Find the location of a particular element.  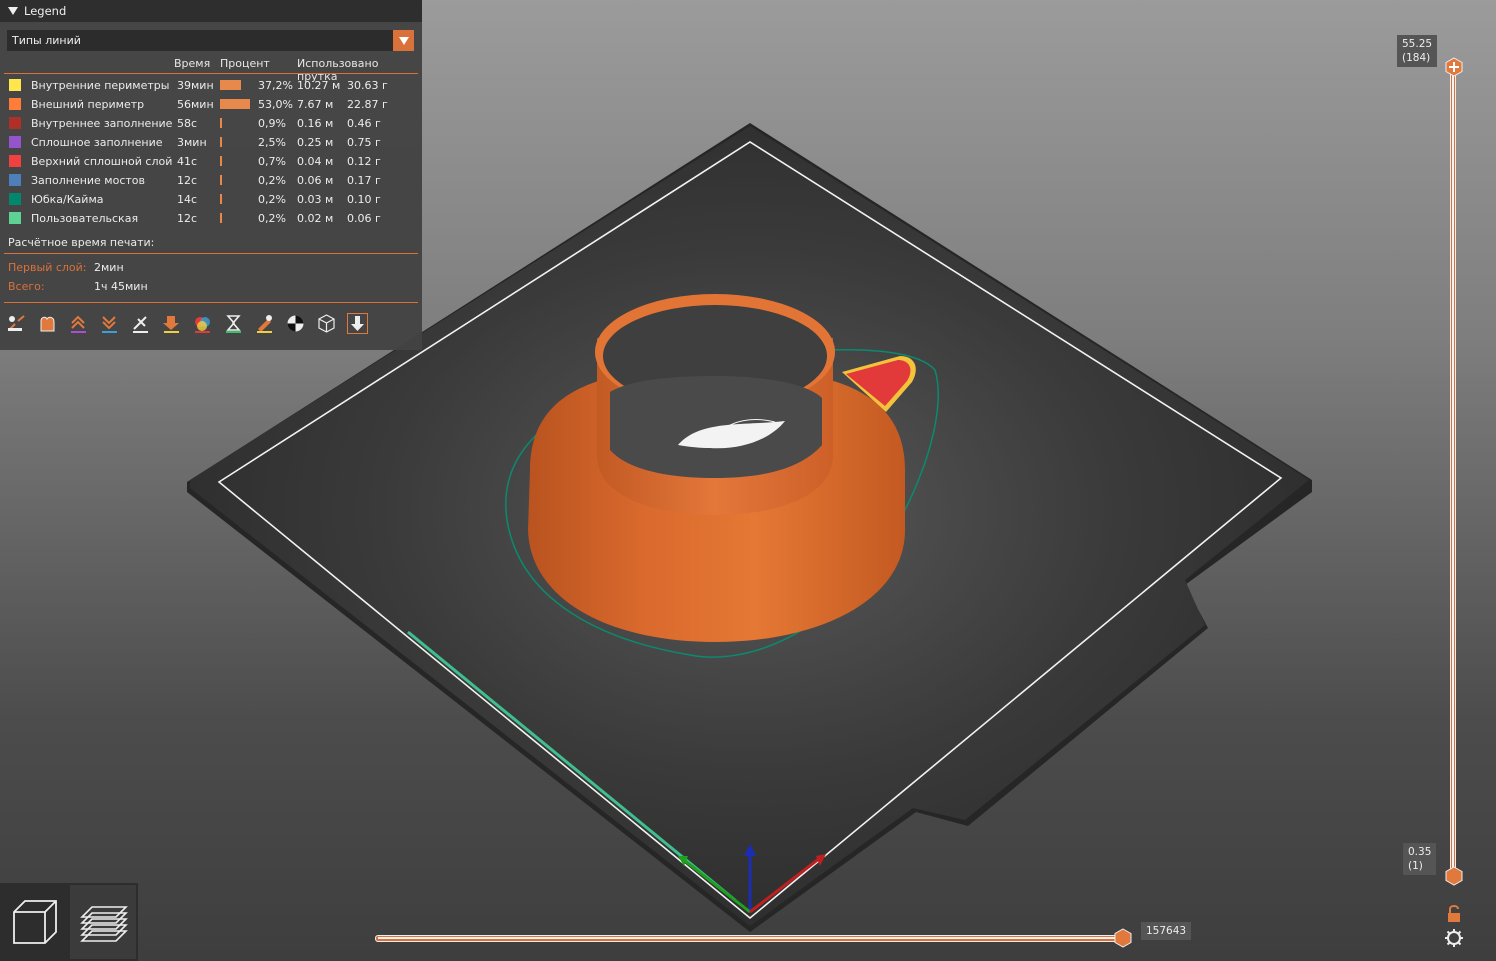

line-type-name: Внешний периметр is located at coordinates (88, 104).